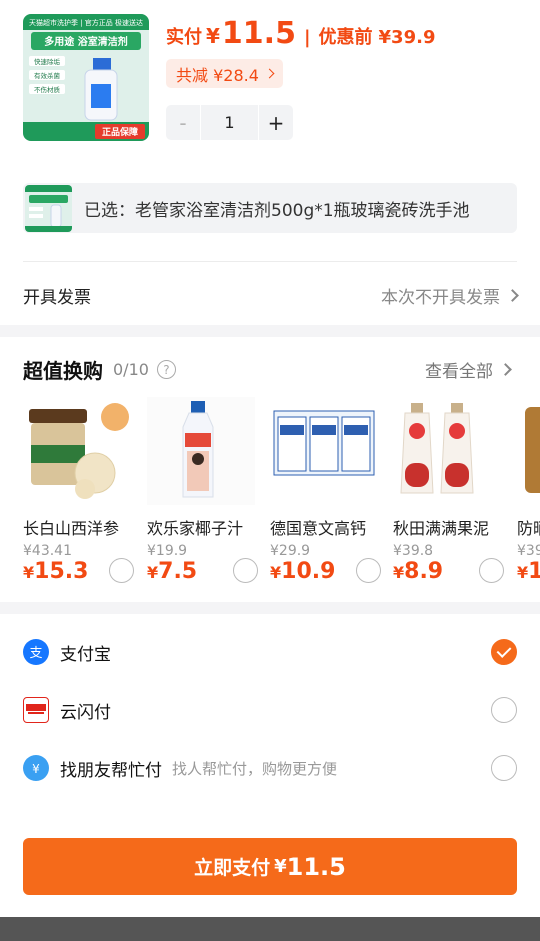 This screenshot has height=941, width=540. What do you see at coordinates (424, 571) in the screenshot?
I see `deal-price-value: 8.9` at bounding box center [424, 571].